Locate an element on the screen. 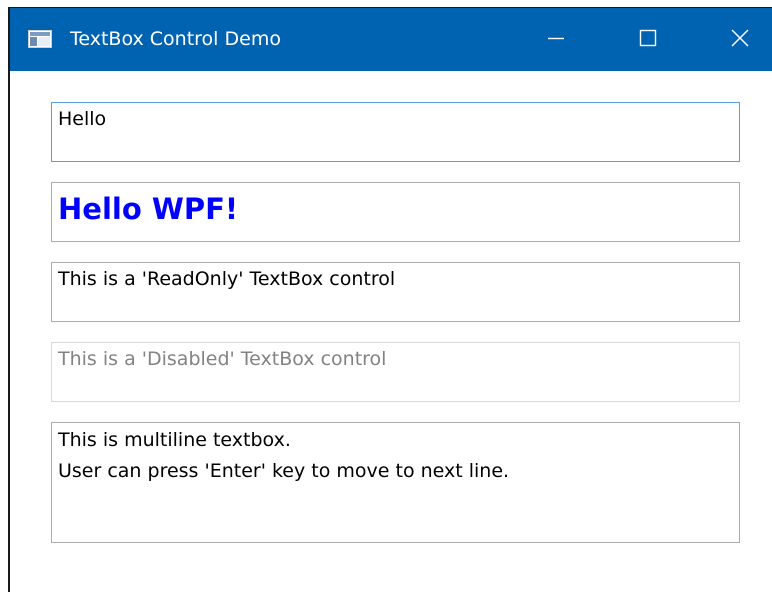 This screenshot has height=592, width=772. hello-textbox: Hello is located at coordinates (395, 132).